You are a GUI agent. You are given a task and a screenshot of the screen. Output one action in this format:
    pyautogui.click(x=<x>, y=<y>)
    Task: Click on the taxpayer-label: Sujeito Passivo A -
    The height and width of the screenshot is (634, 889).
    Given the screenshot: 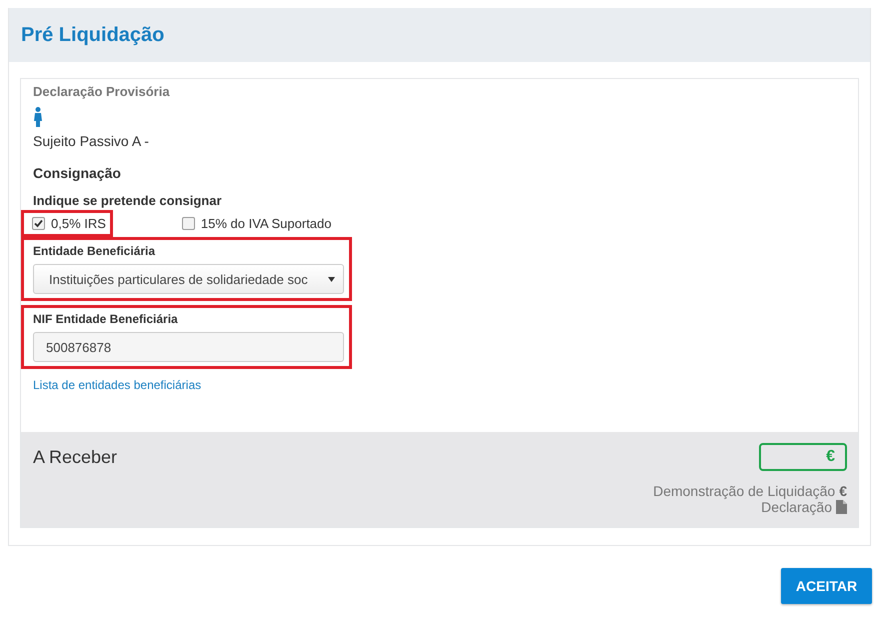 What is the action you would take?
    pyautogui.click(x=91, y=141)
    